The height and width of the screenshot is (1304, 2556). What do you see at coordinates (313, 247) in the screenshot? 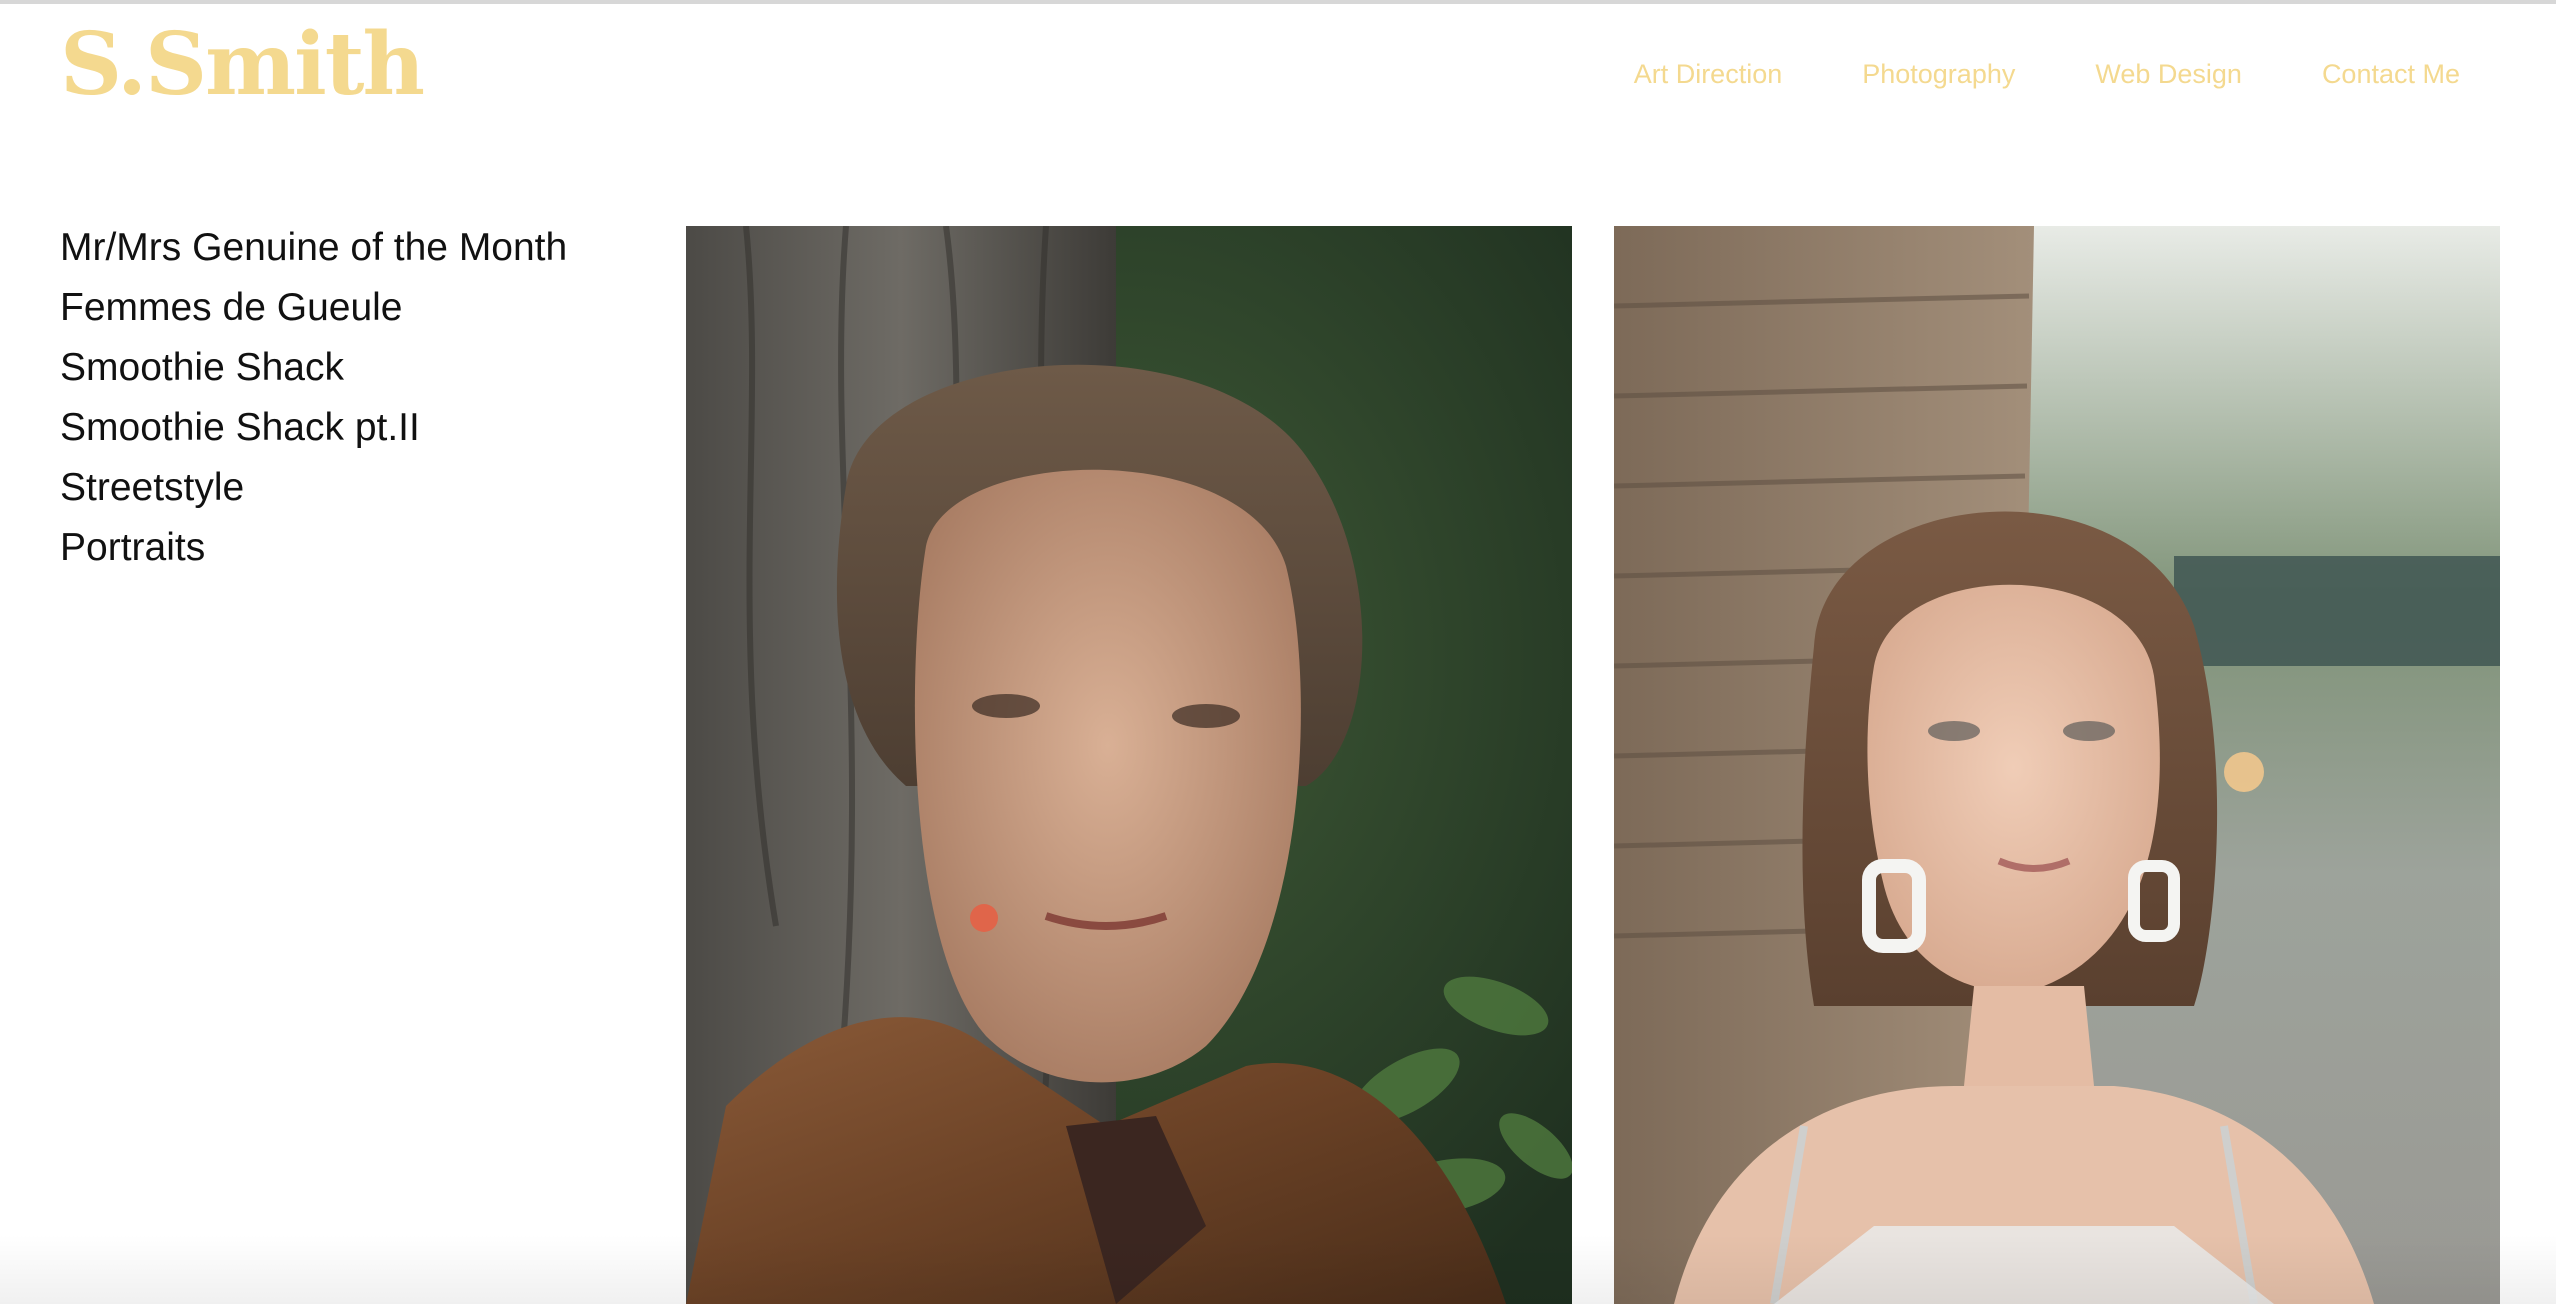
I see `project-link-mr-mrs-genuine: Mr/Mrs Genuine of the Month` at bounding box center [313, 247].